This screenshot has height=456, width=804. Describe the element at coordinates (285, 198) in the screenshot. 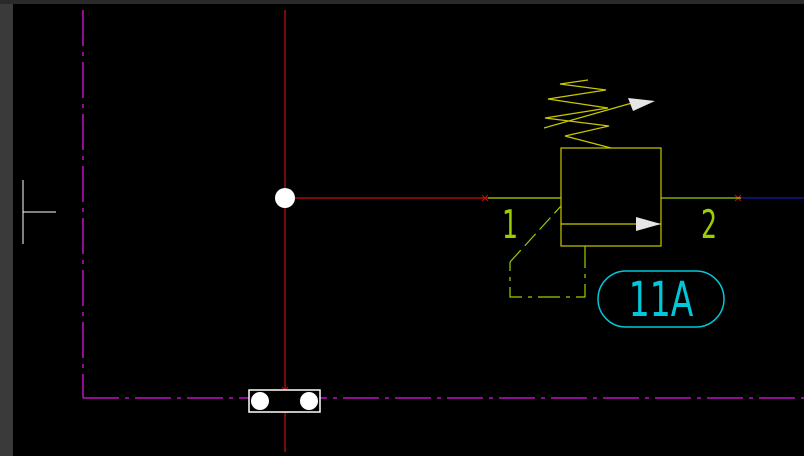

I see `junction-dot-icon` at that location.